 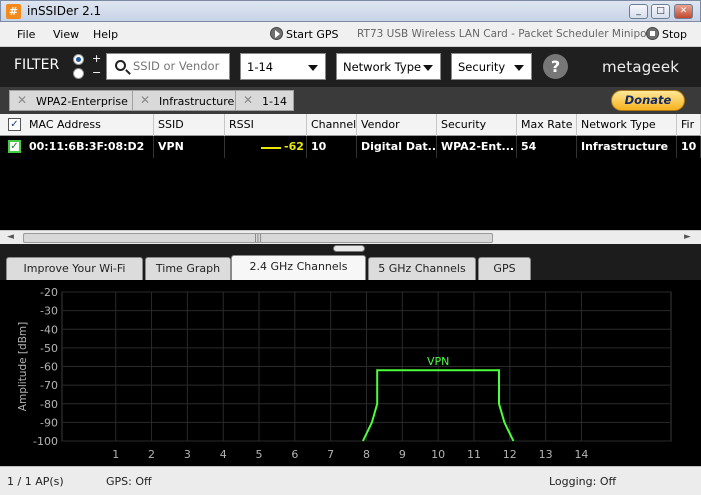 What do you see at coordinates (49, 292) in the screenshot?
I see `y-tick-label: -20` at bounding box center [49, 292].